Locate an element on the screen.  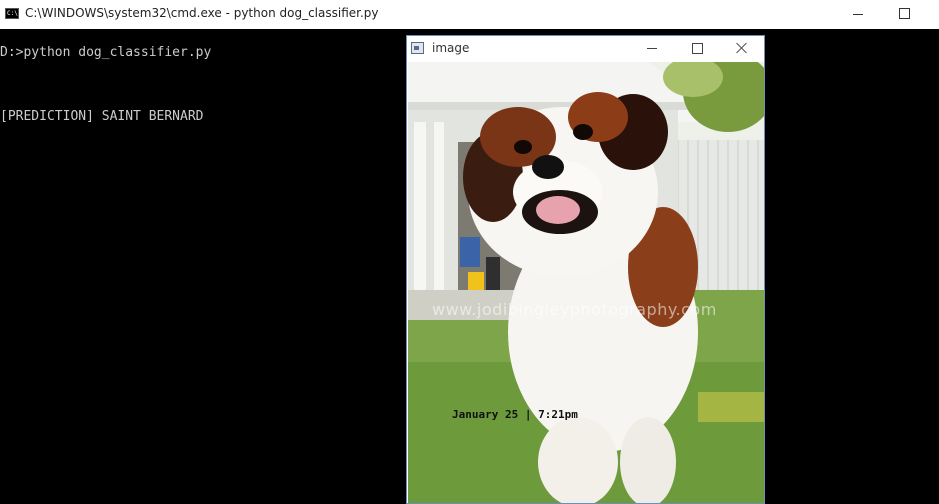
cmd-icon: C:\ is located at coordinates (12, 13).